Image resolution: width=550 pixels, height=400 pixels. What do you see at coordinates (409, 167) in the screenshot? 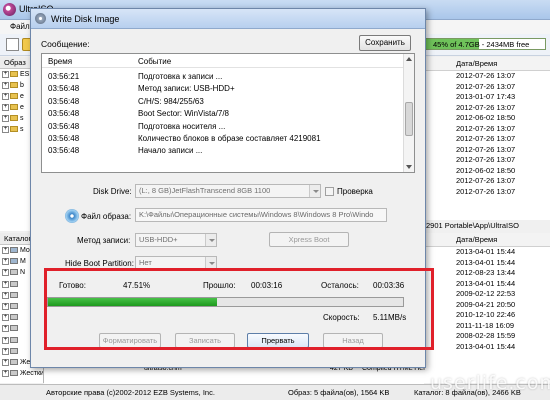
I see `scroll-down-arrow-icon` at bounding box center [409, 167].